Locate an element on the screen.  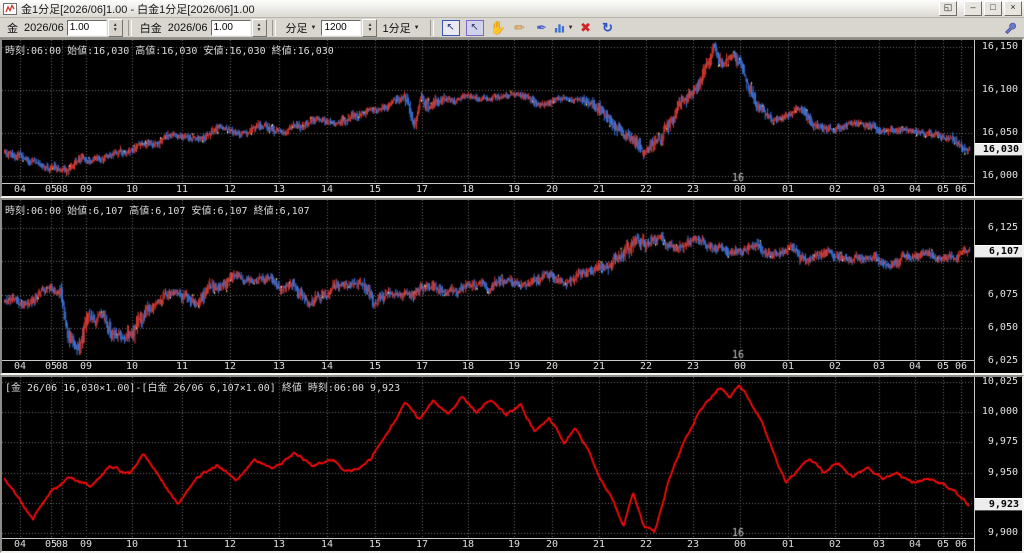
select-tool-button: ↖ is located at coordinates (474, 27).